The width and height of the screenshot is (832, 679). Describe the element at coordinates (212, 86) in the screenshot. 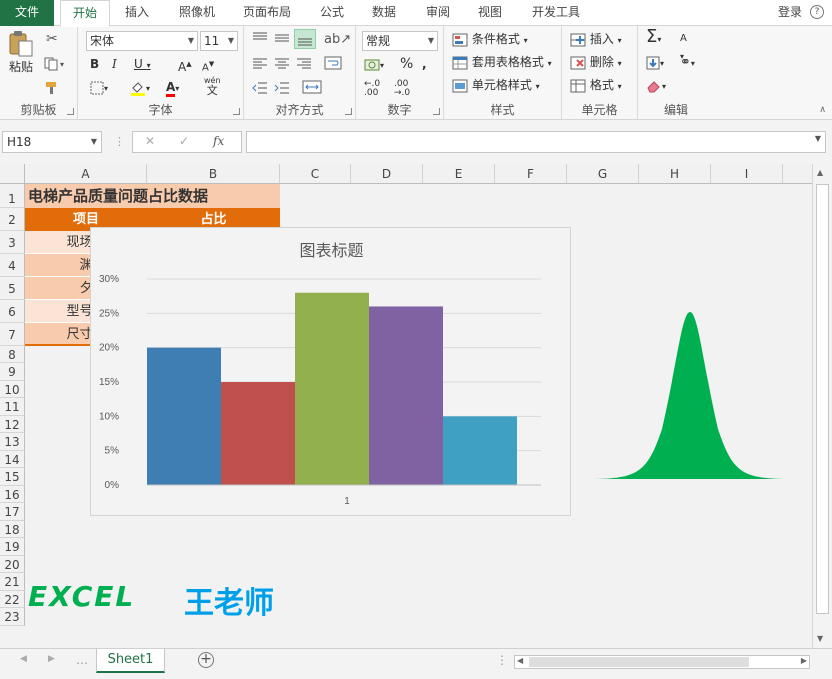

I see `phonetic-button: wén 文` at that location.